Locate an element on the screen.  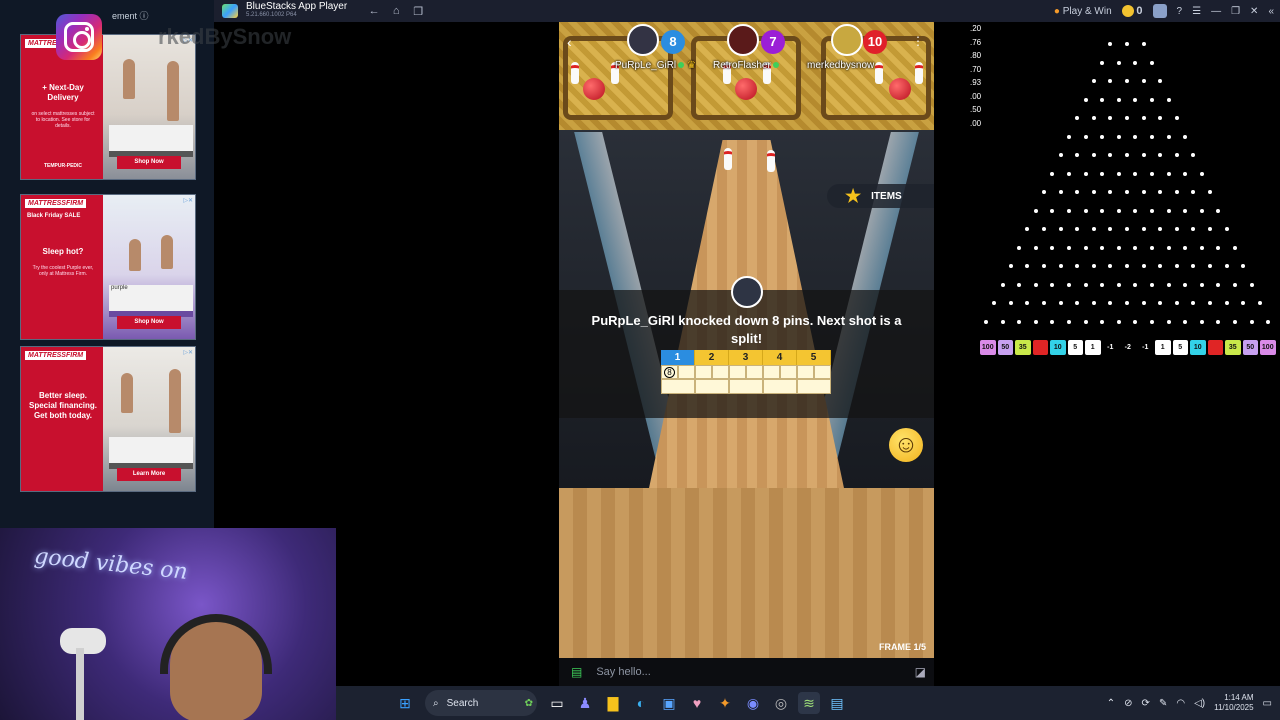
back-arrow-icon: ‹ is located at coordinates (569, 42).